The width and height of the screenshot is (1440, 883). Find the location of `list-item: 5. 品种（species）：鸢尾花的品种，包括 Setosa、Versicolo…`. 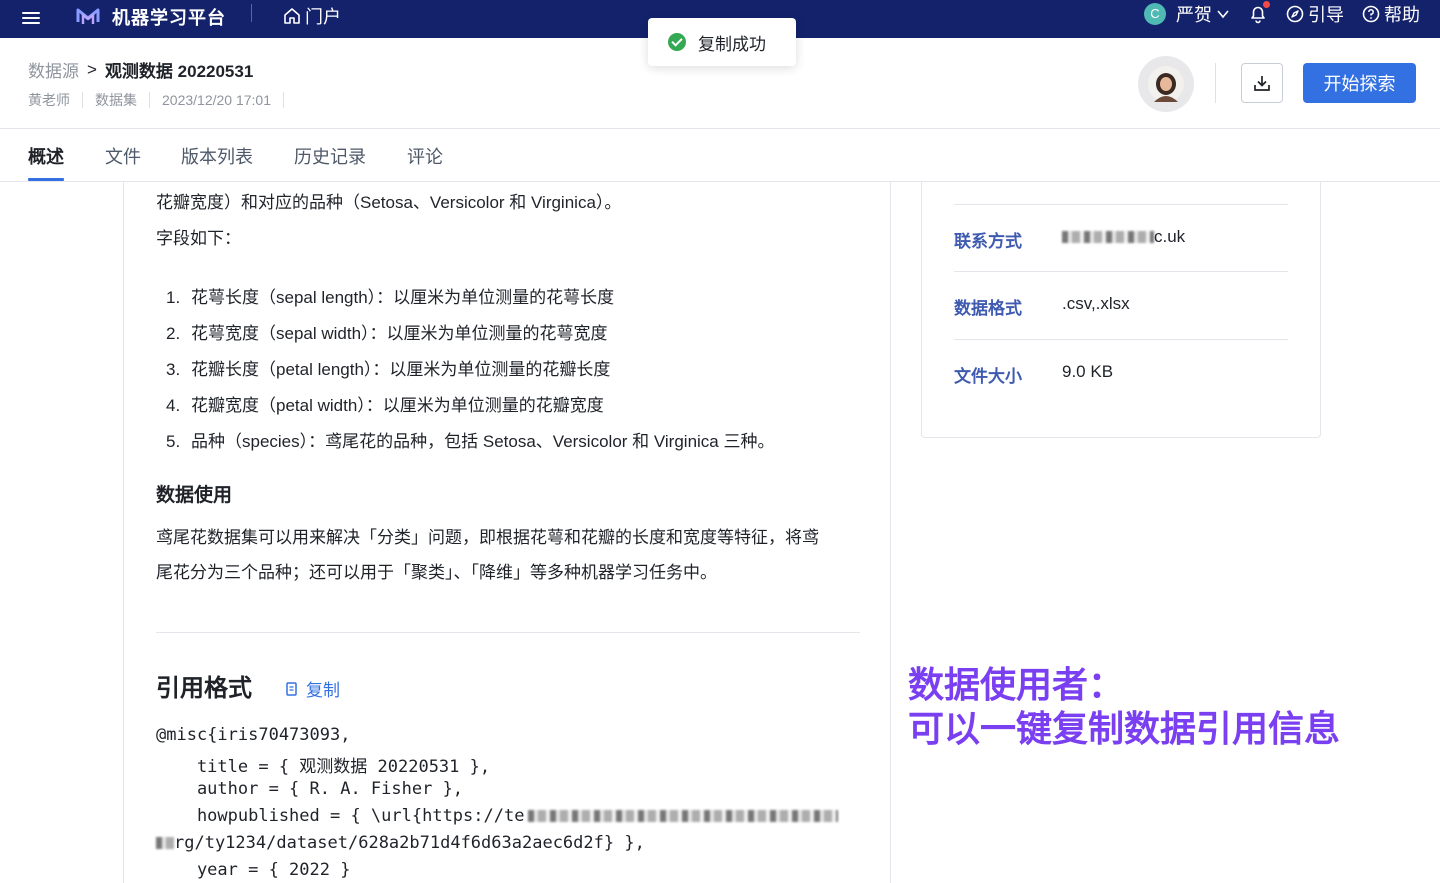

list-item: 5. 品种（species）：鸢尾花的品种，包括 Setosa、Versicolo… is located at coordinates (470, 441).